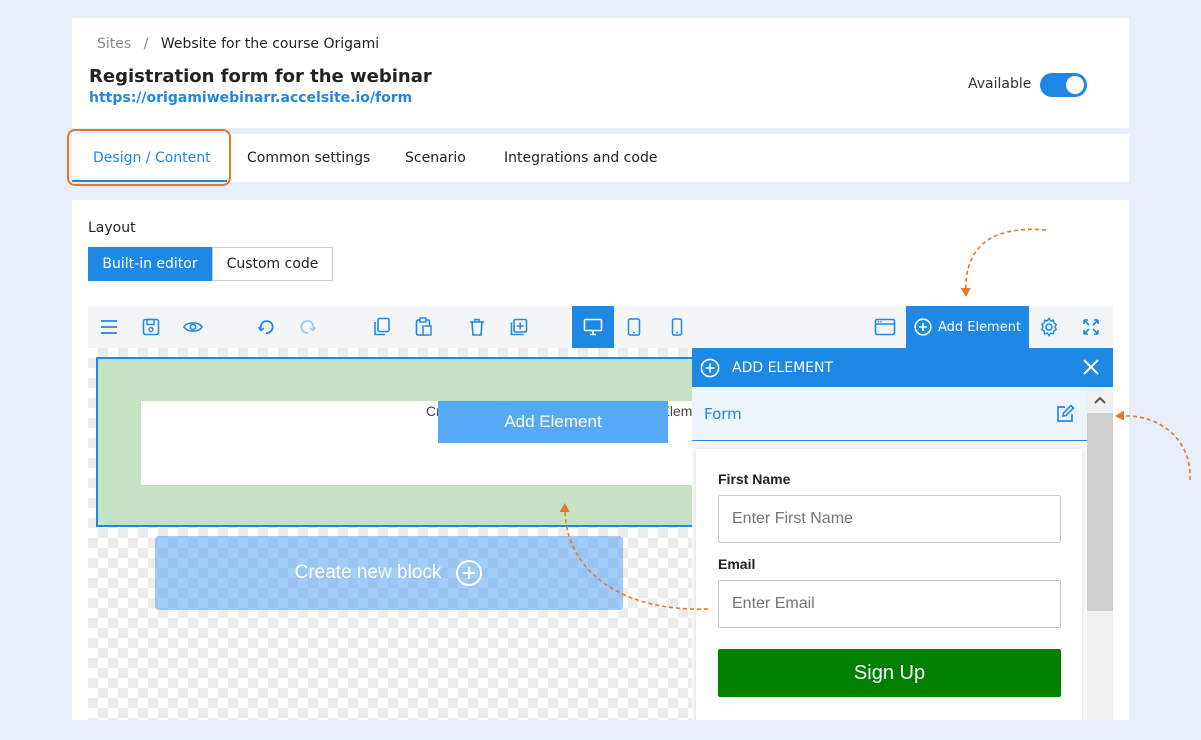  Describe the element at coordinates (1156, 448) in the screenshot. I see `arrow-to-scrollbar` at that location.